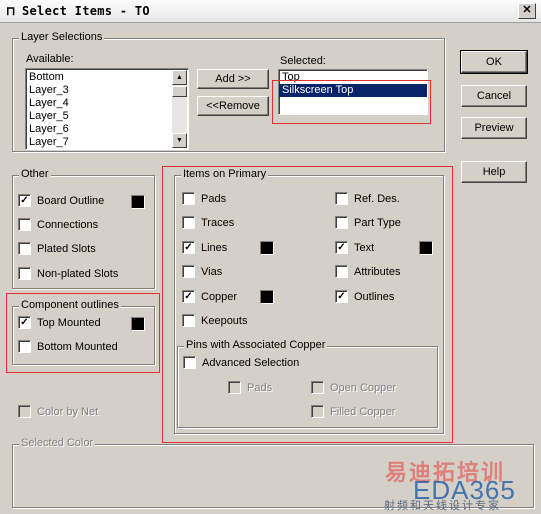 This screenshot has width=541, height=514. What do you see at coordinates (377, 222) in the screenshot?
I see `part-type-label: Part Type` at bounding box center [377, 222].